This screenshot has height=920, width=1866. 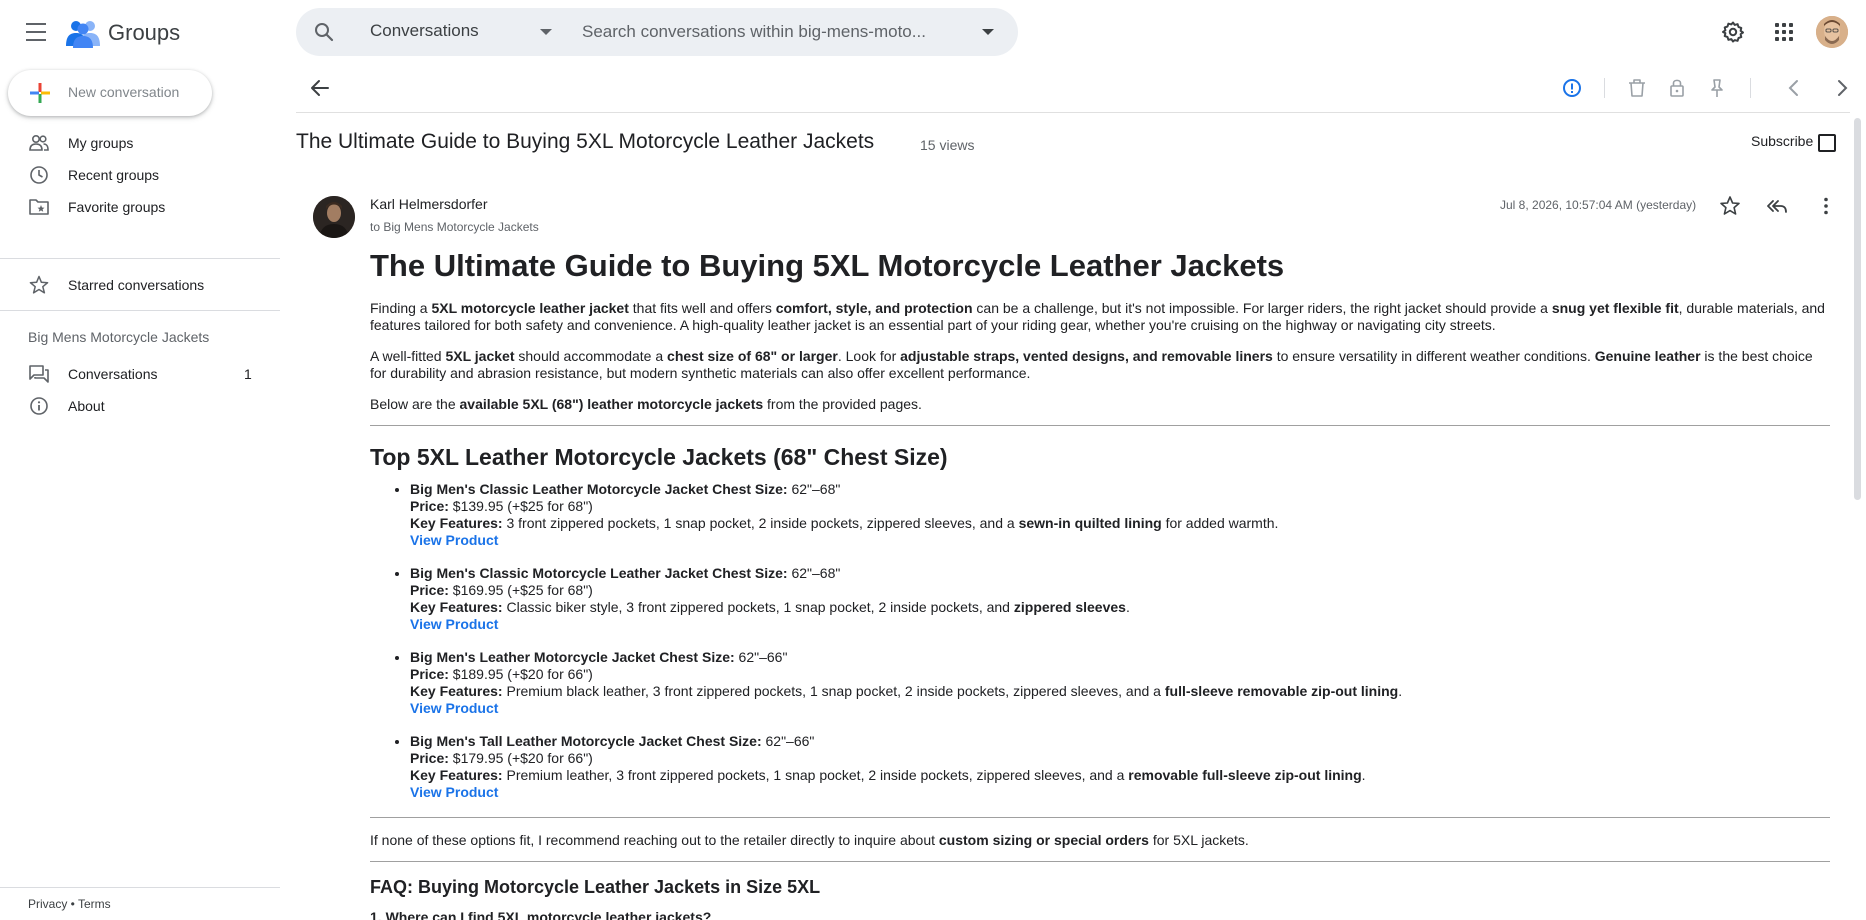 I want to click on plus-icon, so click(x=40, y=93).